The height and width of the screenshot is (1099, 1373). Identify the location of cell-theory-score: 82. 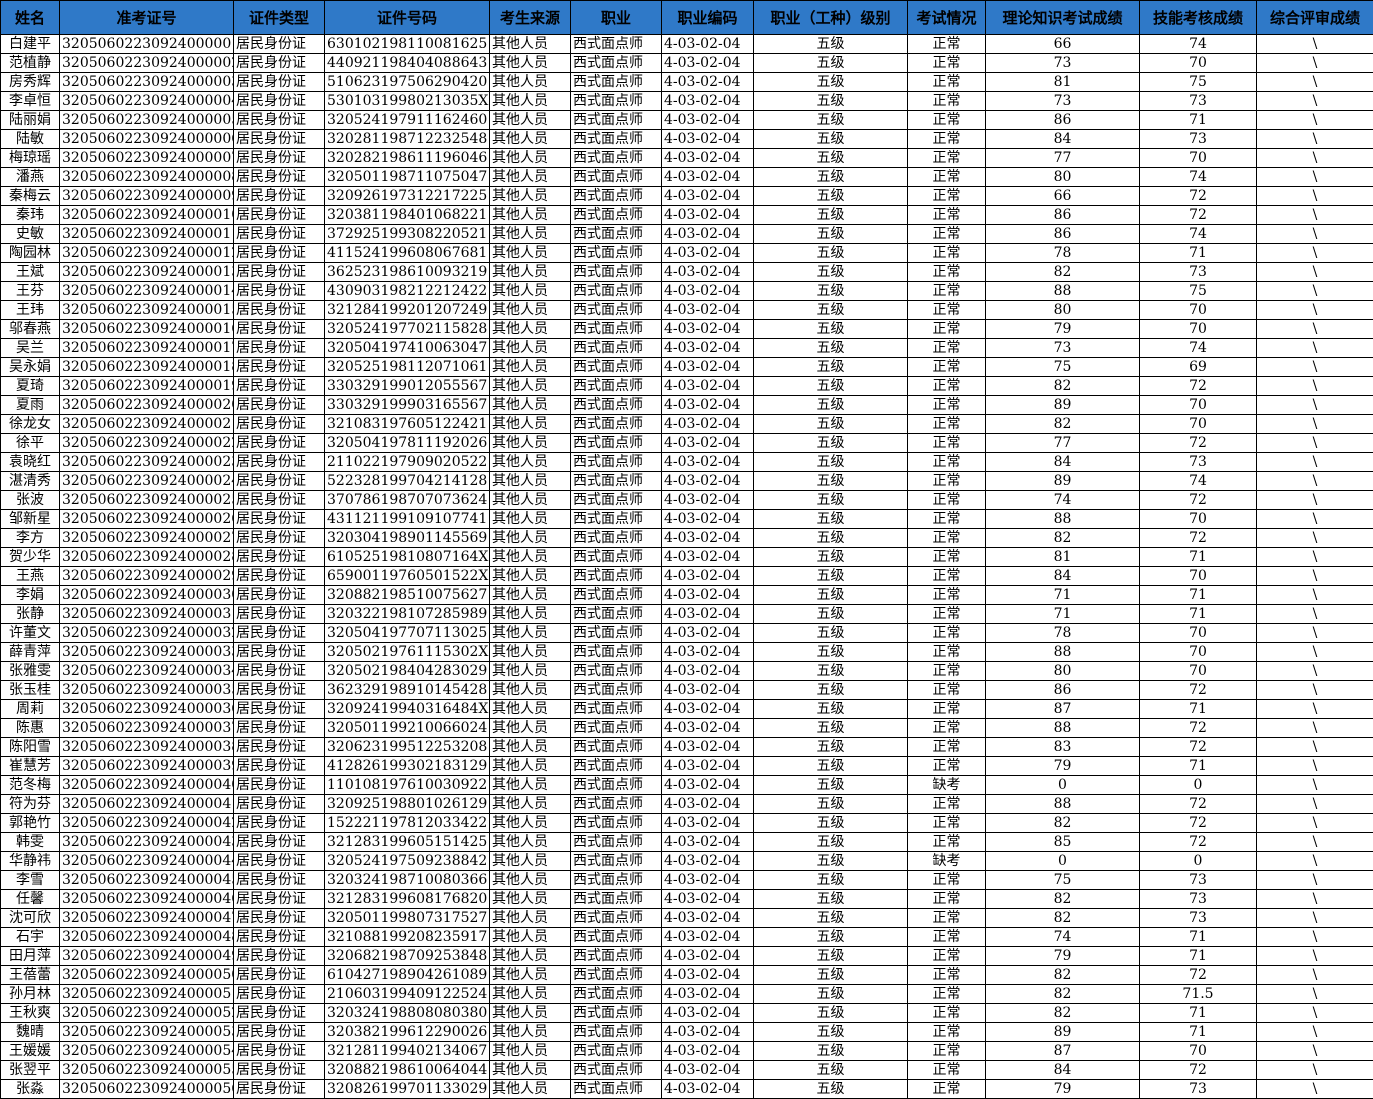
(1063, 994).